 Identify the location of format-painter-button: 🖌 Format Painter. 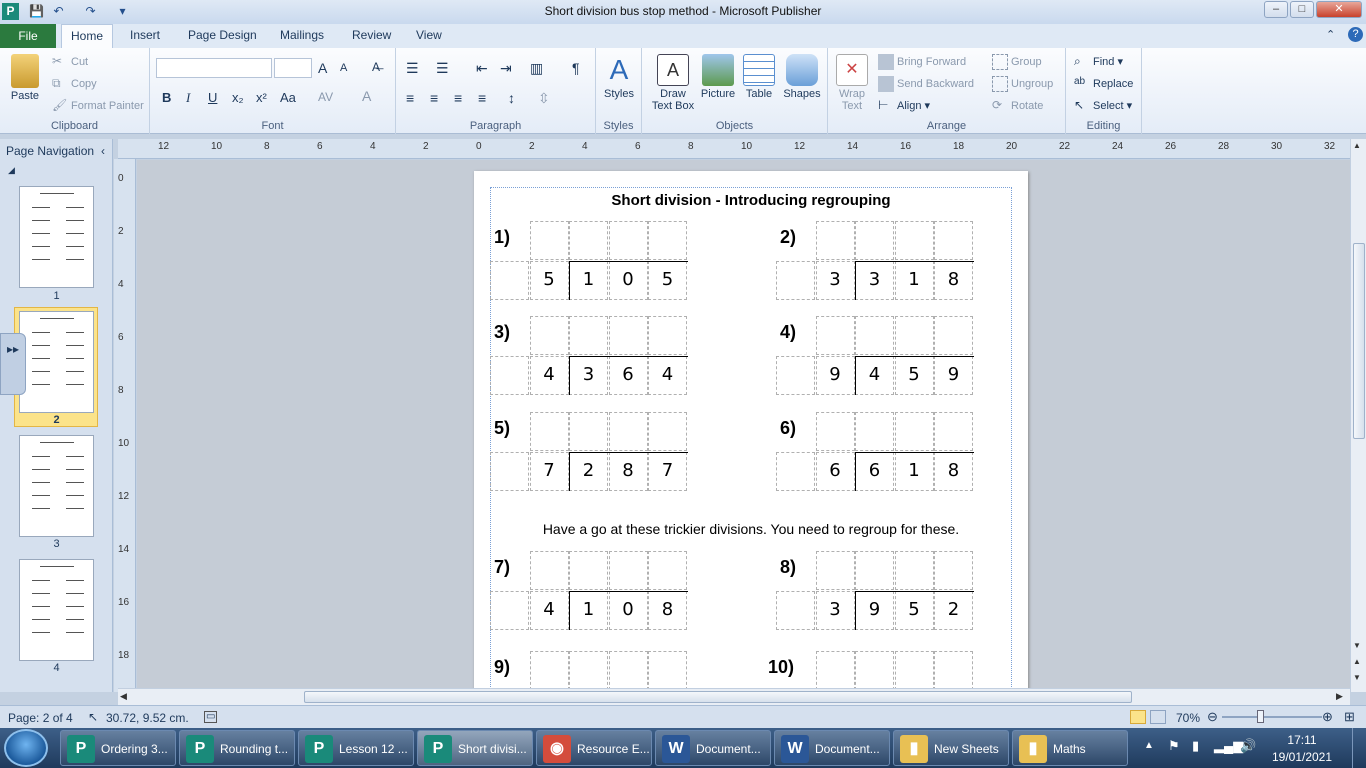
(98, 106).